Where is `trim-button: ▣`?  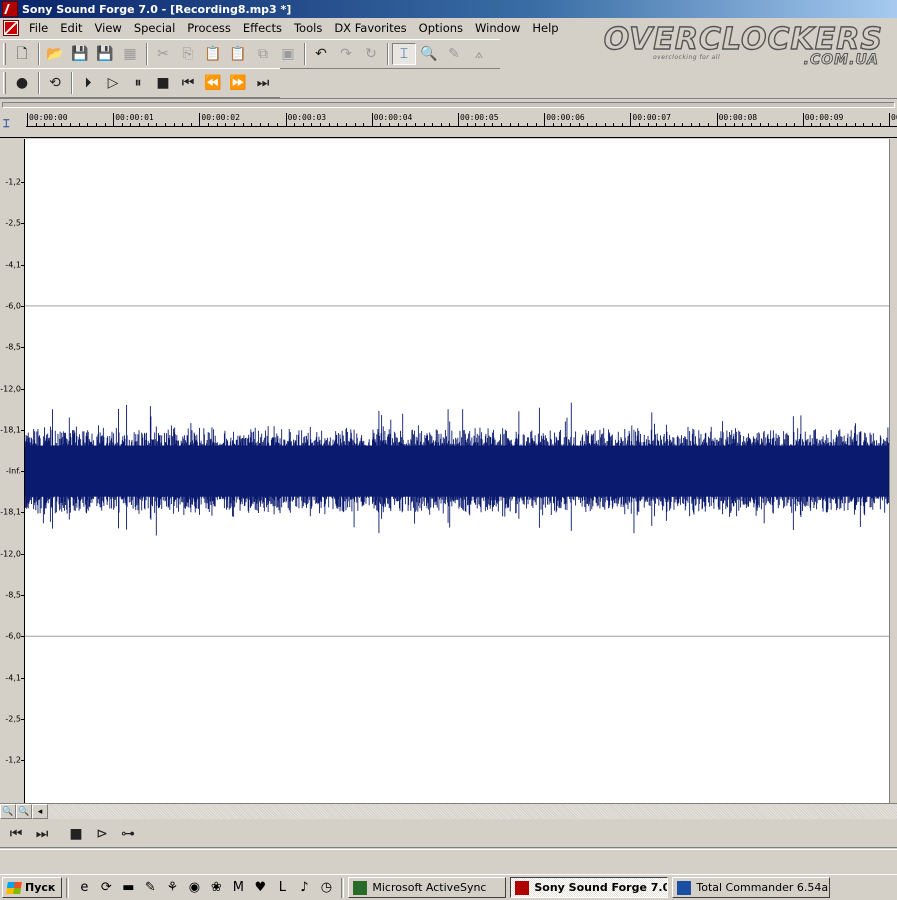
trim-button: ▣ is located at coordinates (288, 54).